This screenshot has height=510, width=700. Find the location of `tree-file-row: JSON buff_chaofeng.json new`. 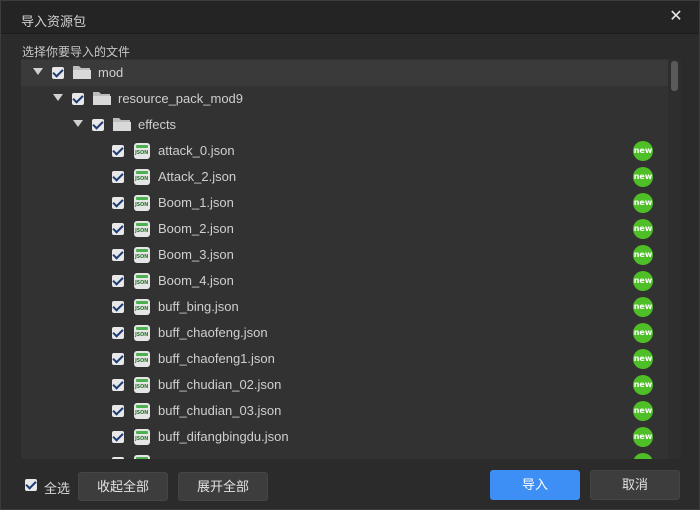

tree-file-row: JSON buff_chaofeng.json new is located at coordinates (344, 333).